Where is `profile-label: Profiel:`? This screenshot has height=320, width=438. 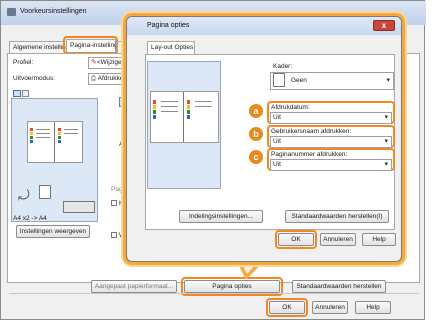
profile-label: Profiel: is located at coordinates (23, 62).